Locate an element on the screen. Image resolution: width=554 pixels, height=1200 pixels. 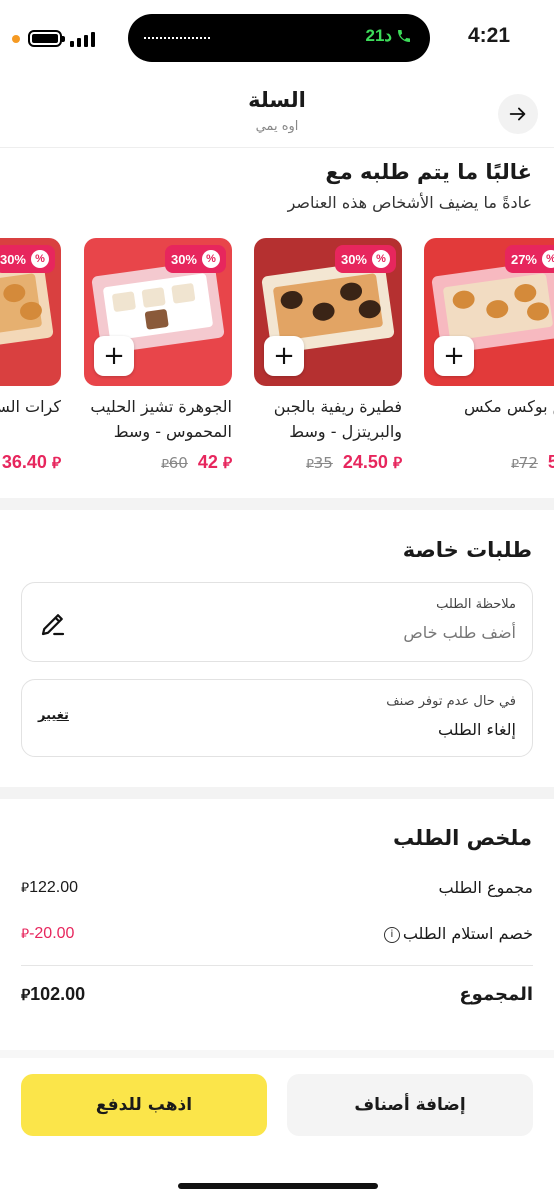
sale-price: ⃁ 36.40 is located at coordinates (31, 462).